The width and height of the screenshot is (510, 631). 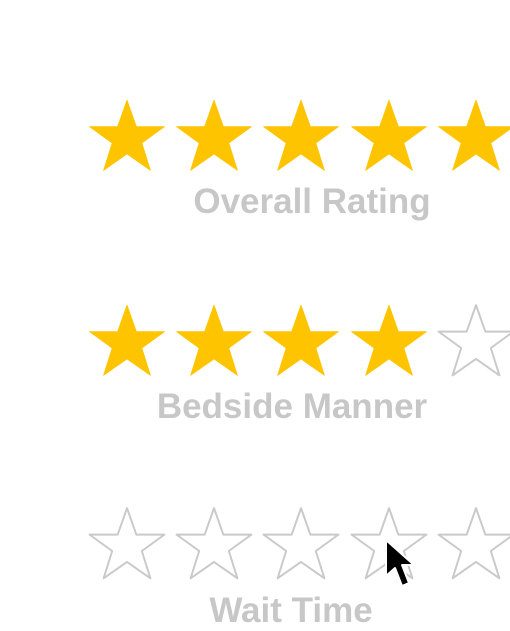 What do you see at coordinates (291, 610) in the screenshot?
I see `wait-time-label: Wait Time` at bounding box center [291, 610].